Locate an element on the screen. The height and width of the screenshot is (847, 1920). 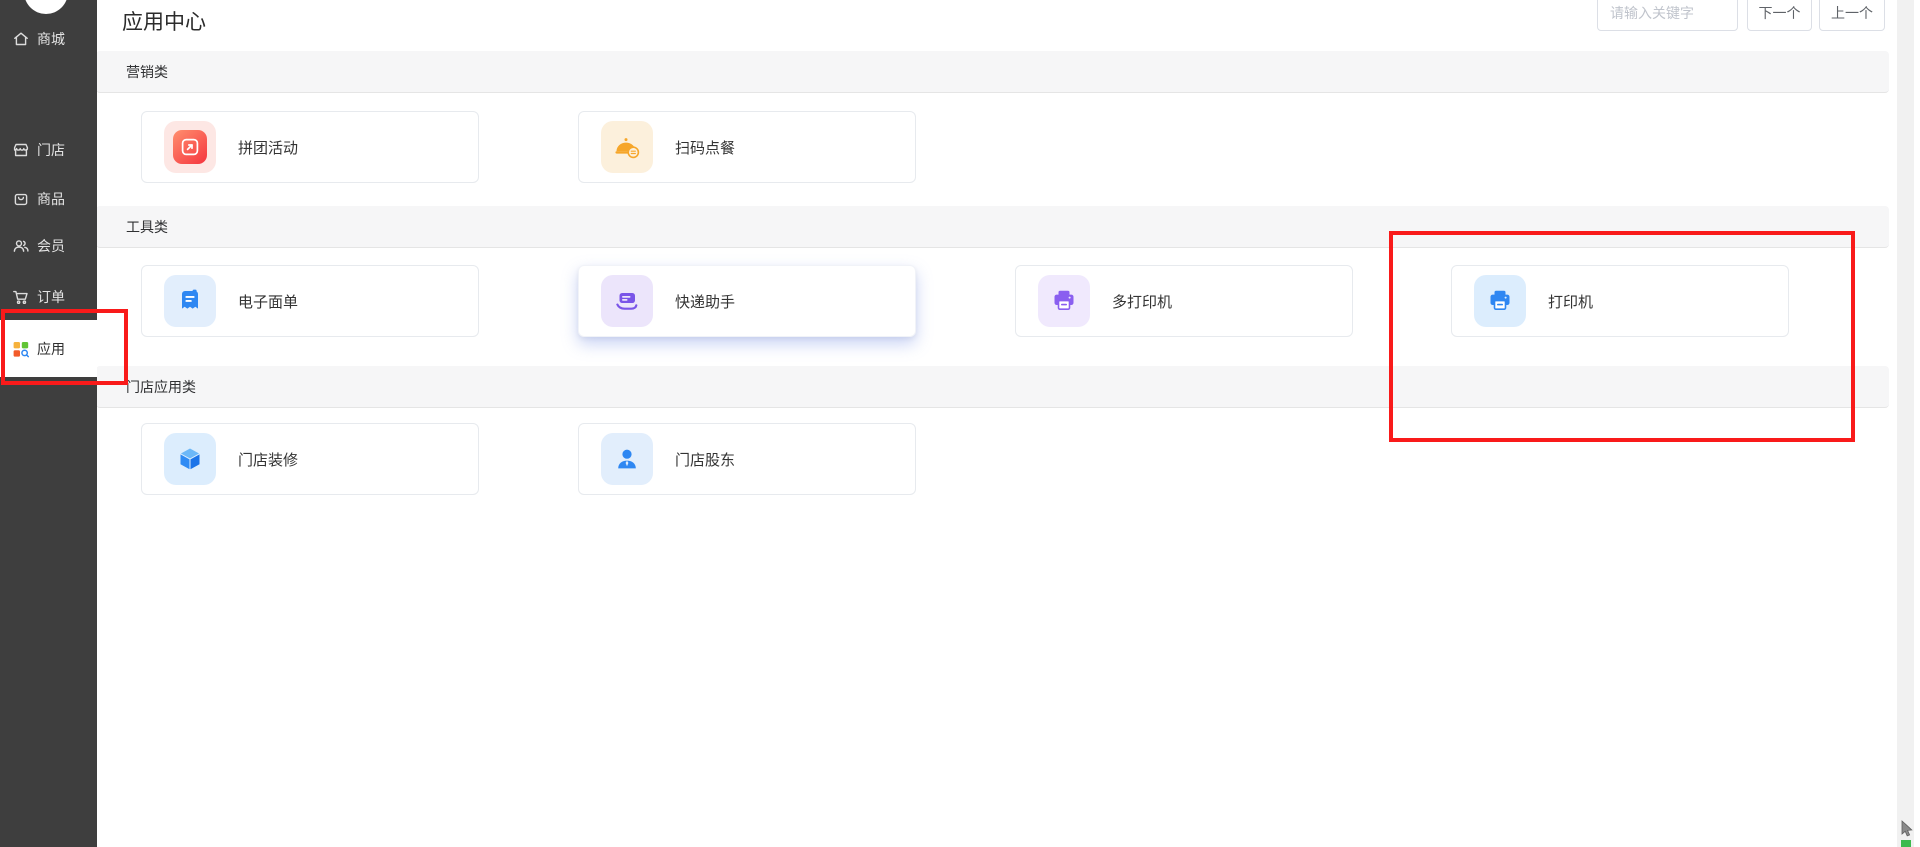
prev-button: 上一个 is located at coordinates (1852, 15).